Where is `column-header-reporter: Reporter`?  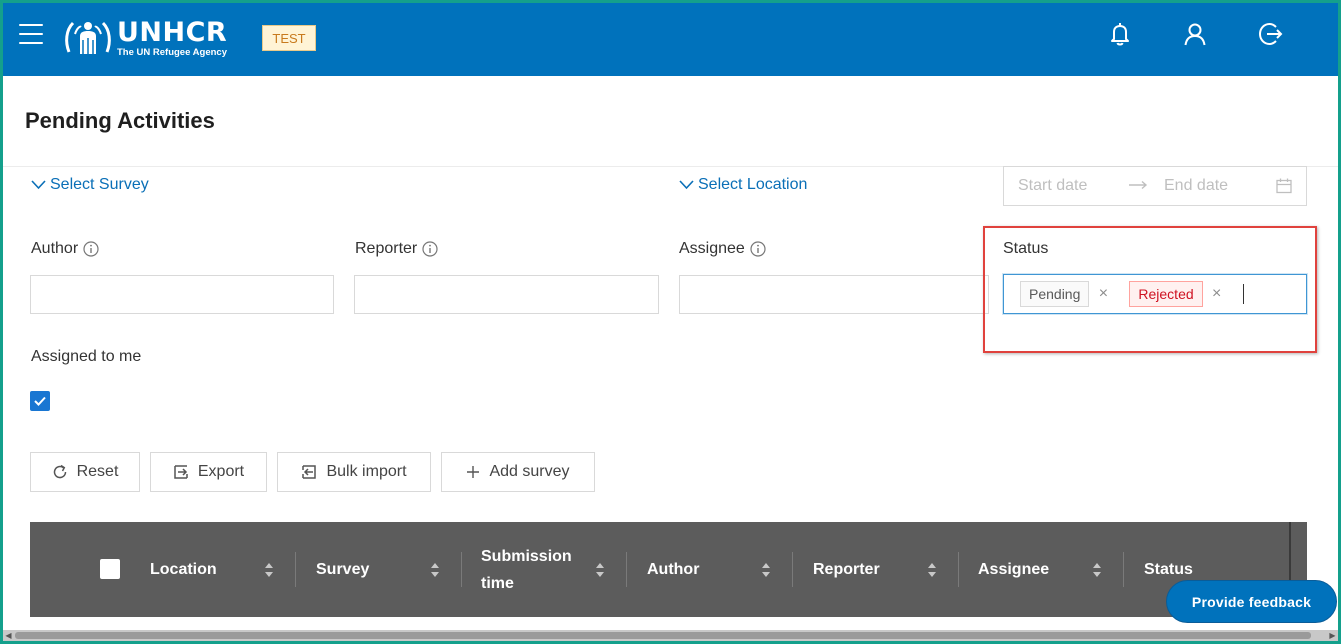
column-header-reporter: Reporter is located at coordinates (868, 569).